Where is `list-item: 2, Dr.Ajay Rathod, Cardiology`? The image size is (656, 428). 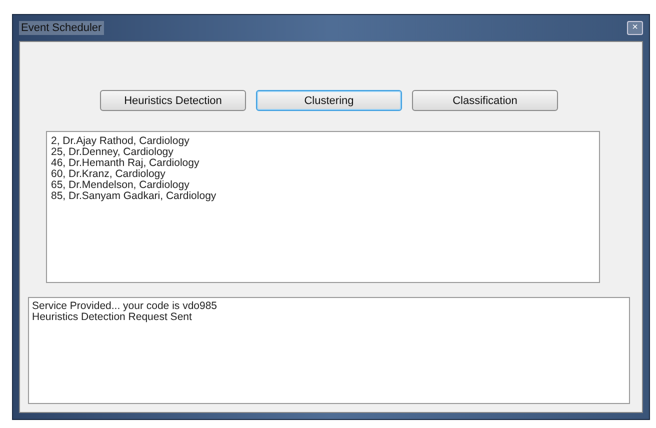
list-item: 2, Dr.Ajay Rathod, Cardiology is located at coordinates (323, 141).